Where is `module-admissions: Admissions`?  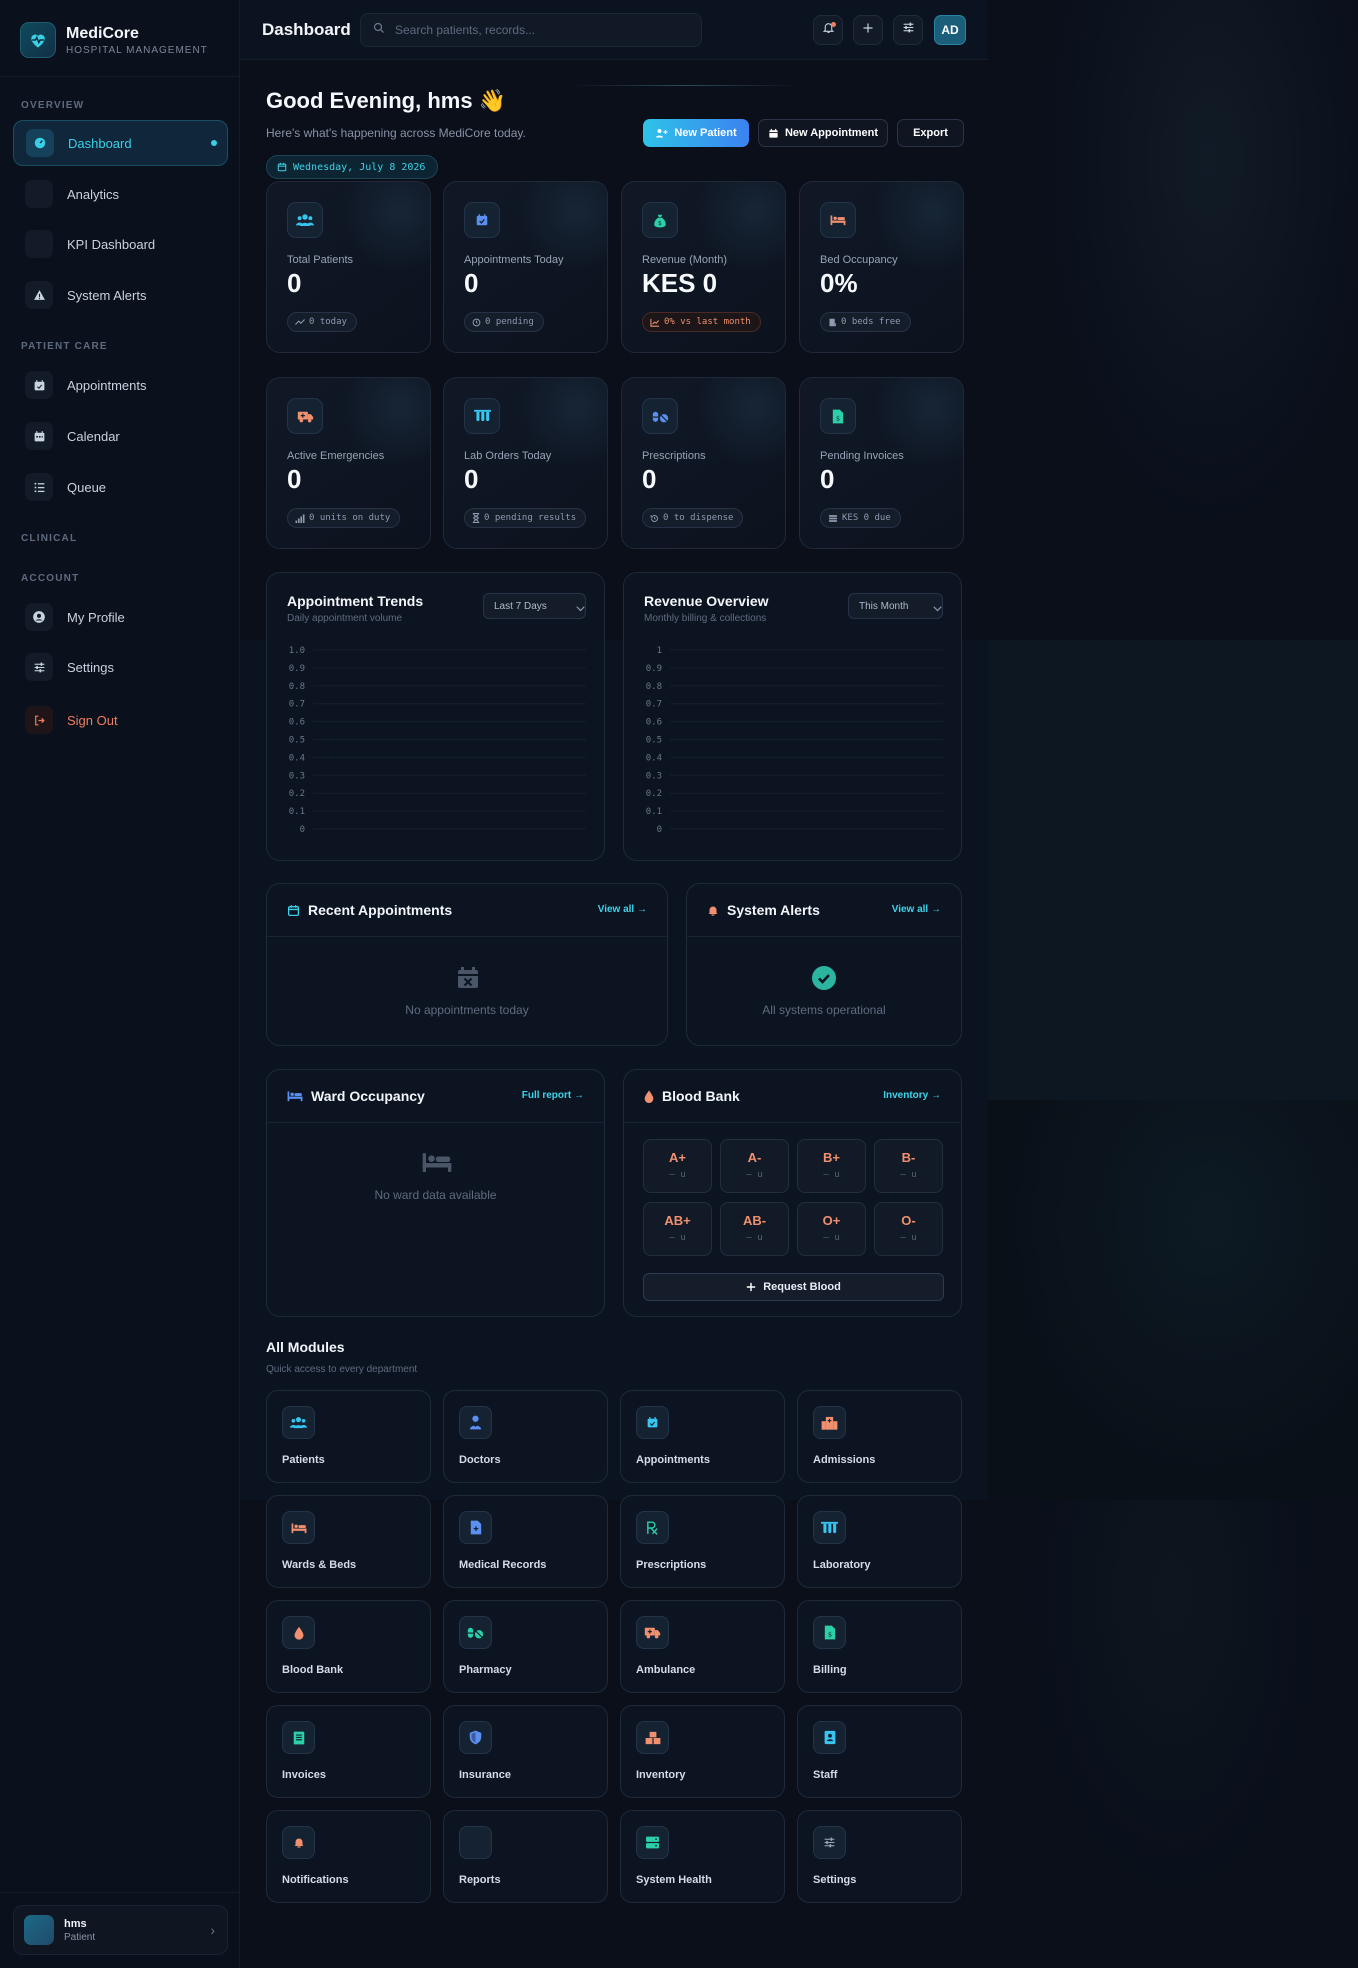
module-admissions: Admissions is located at coordinates (879, 1436).